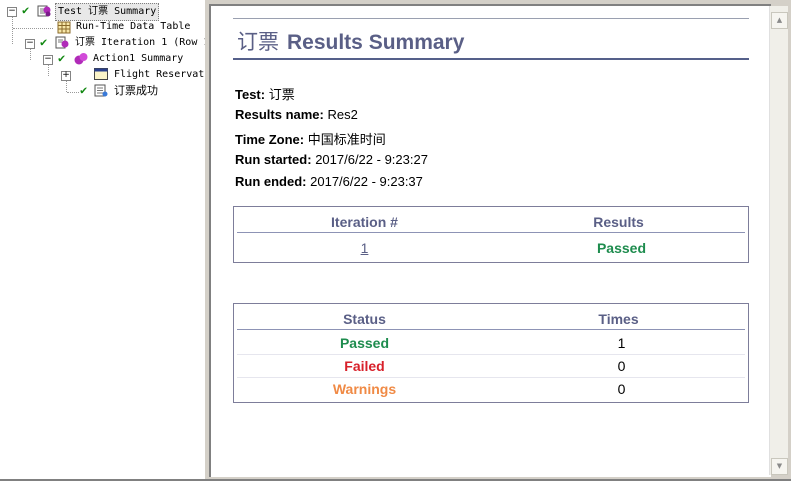 The image size is (791, 481). Describe the element at coordinates (258, 42) in the screenshot. I see `title-test-name: 订票` at that location.